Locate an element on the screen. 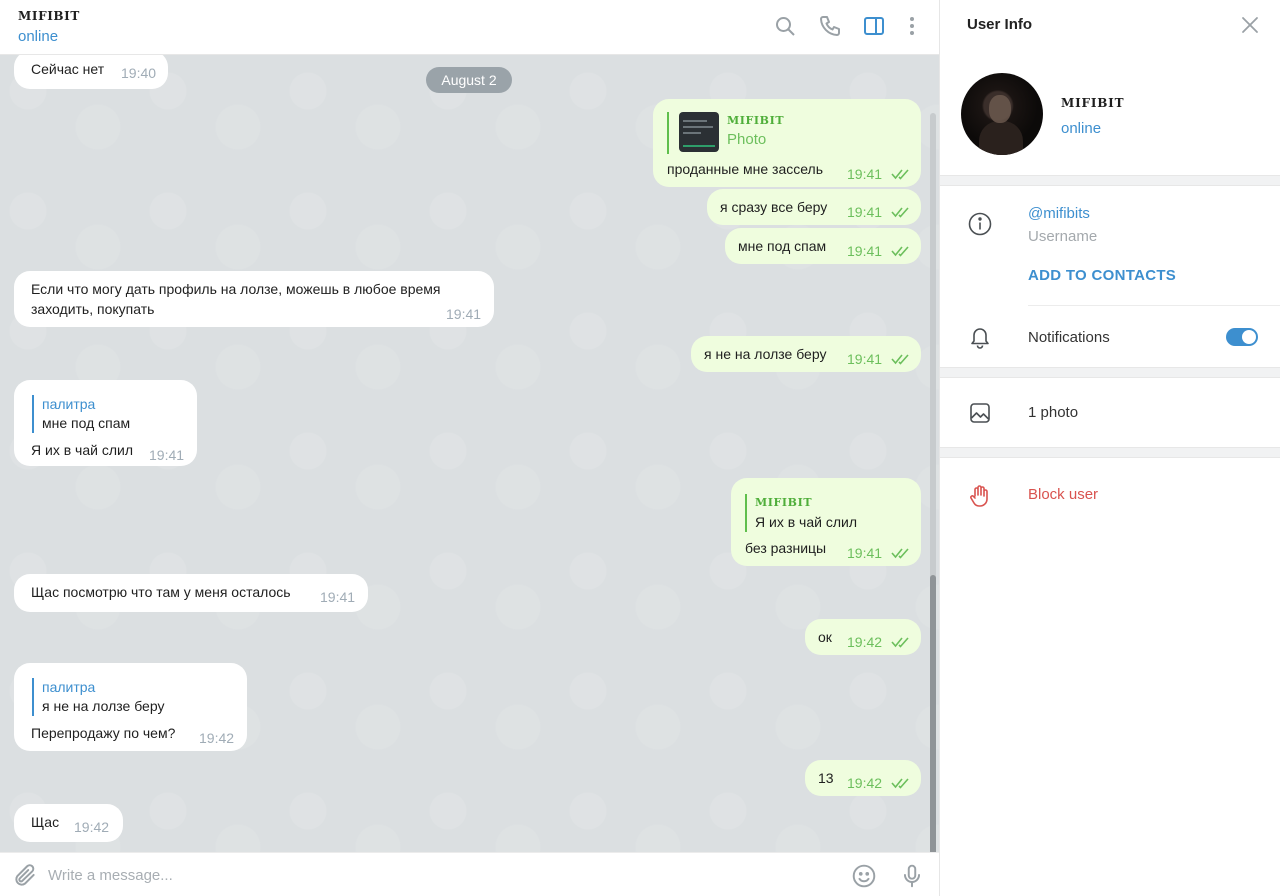 This screenshot has width=1280, height=896. message-outgoing: я сразу все беру 19:41 is located at coordinates (814, 207).